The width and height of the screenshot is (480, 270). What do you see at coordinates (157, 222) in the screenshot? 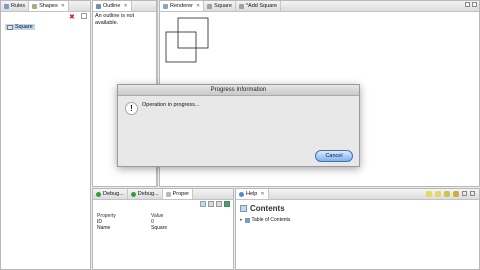
I see `properties-table: Property Value ID 0 Name Square` at bounding box center [157, 222].